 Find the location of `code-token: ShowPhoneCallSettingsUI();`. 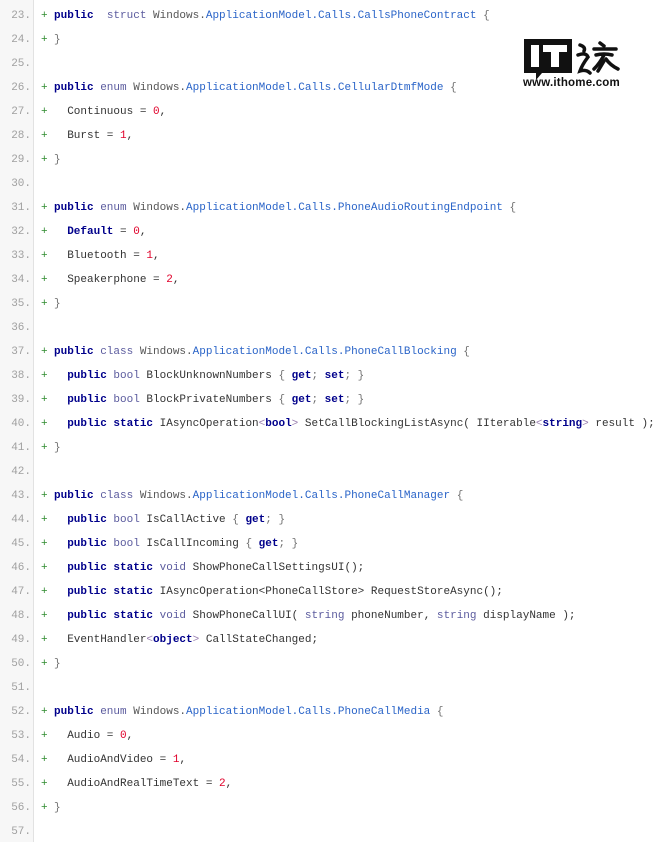

code-token: ShowPhoneCallSettingsUI(); is located at coordinates (275, 568).